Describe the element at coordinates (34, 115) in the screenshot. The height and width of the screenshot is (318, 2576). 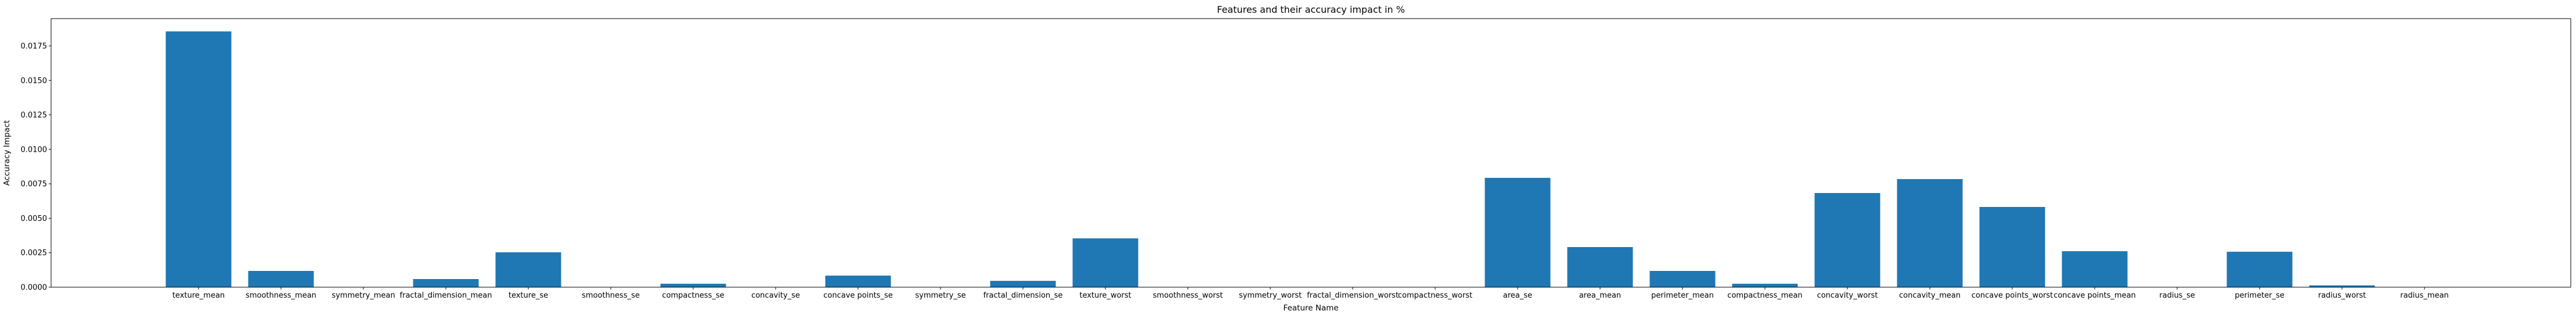
I see `y-tick-label: 0.0125` at that location.